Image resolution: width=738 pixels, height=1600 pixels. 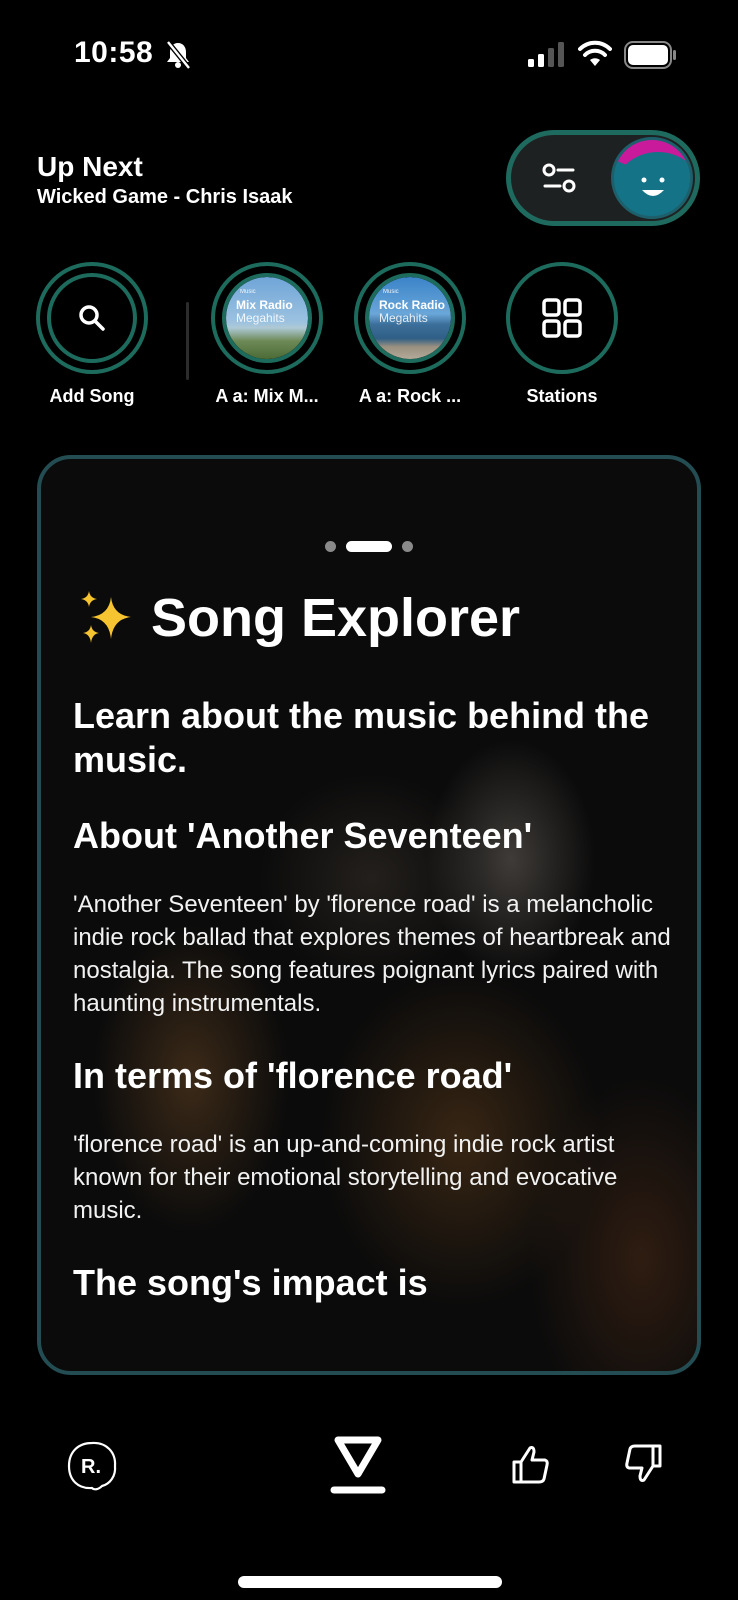 I want to click on shortcut-ring-inner: Music Mix Radio Megahits, so click(x=267, y=318).